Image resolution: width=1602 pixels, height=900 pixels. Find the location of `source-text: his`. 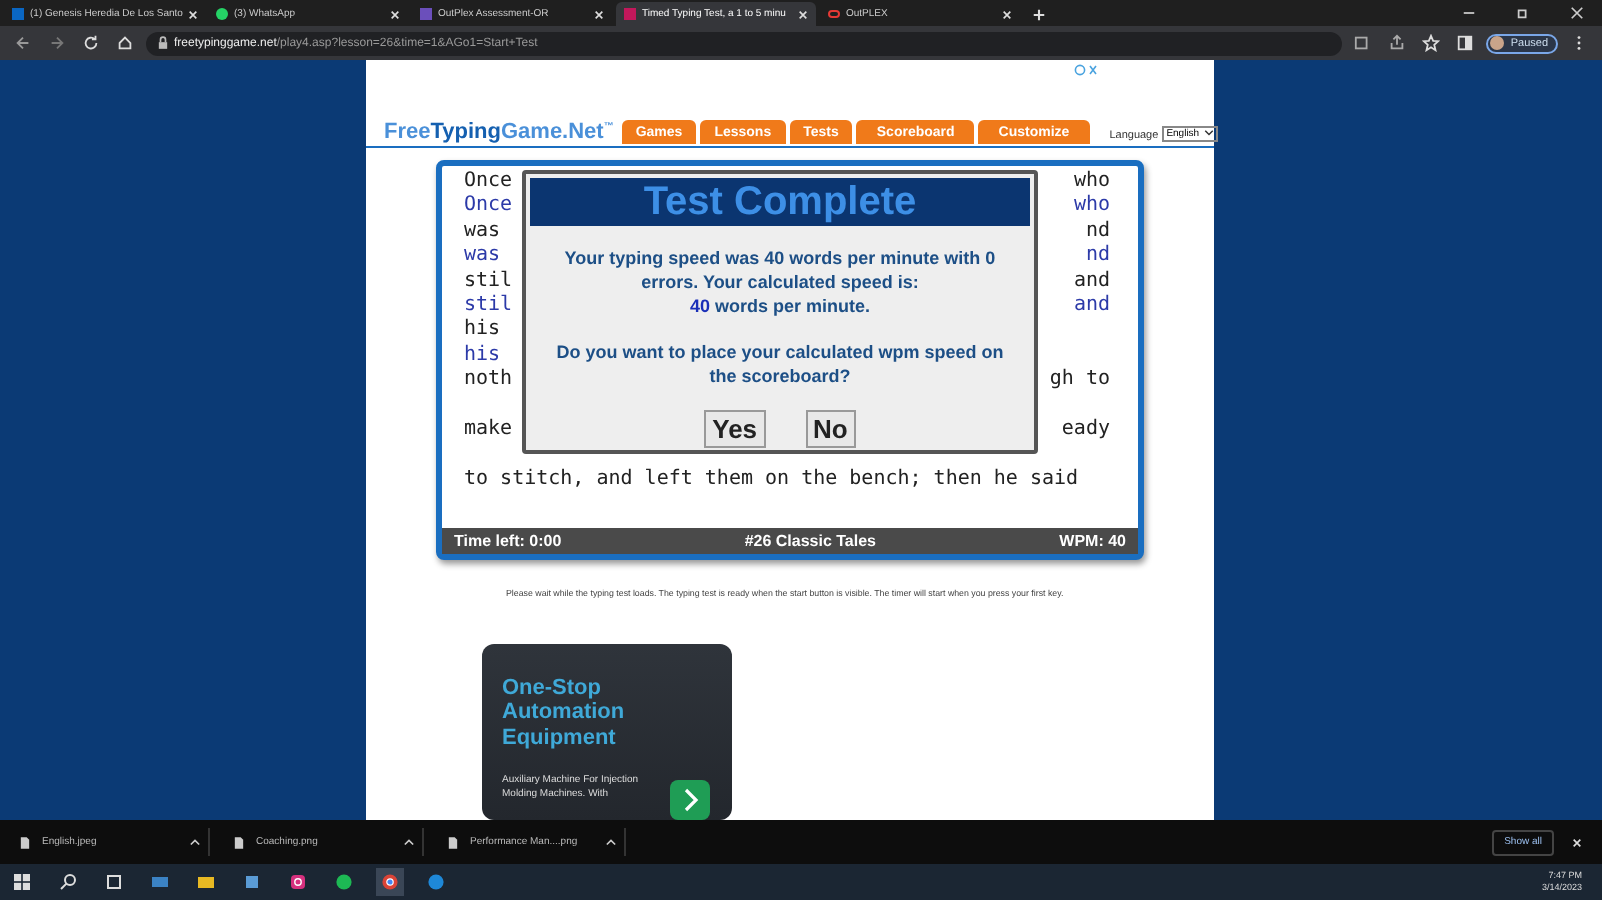

source-text: his is located at coordinates (482, 331).